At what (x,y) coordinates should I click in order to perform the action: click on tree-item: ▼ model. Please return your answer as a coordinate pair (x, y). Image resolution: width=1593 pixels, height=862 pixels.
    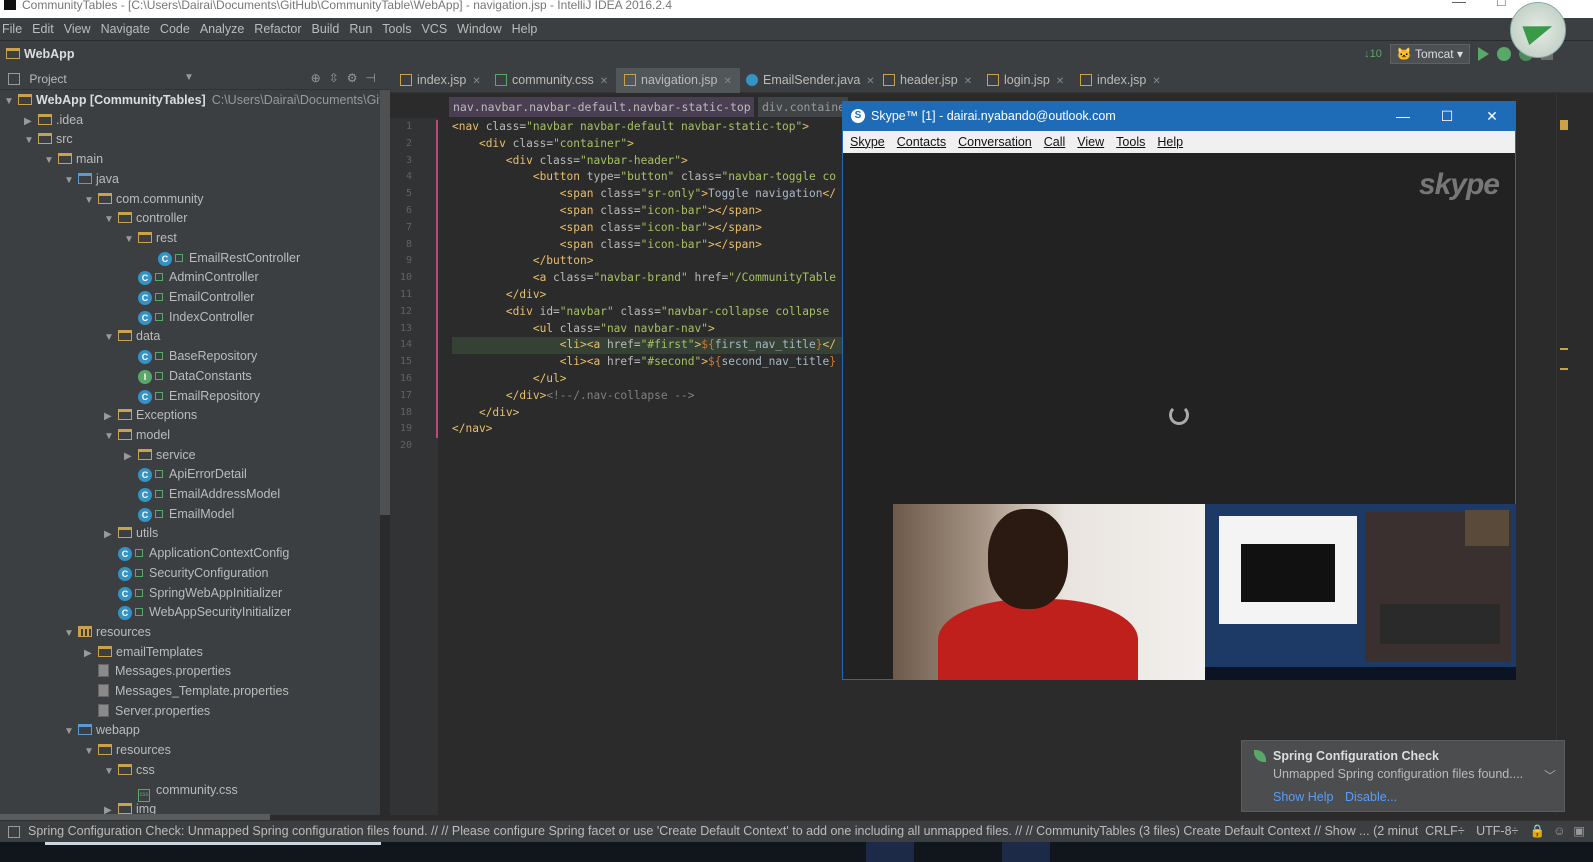
    Looking at the image, I should click on (137, 435).